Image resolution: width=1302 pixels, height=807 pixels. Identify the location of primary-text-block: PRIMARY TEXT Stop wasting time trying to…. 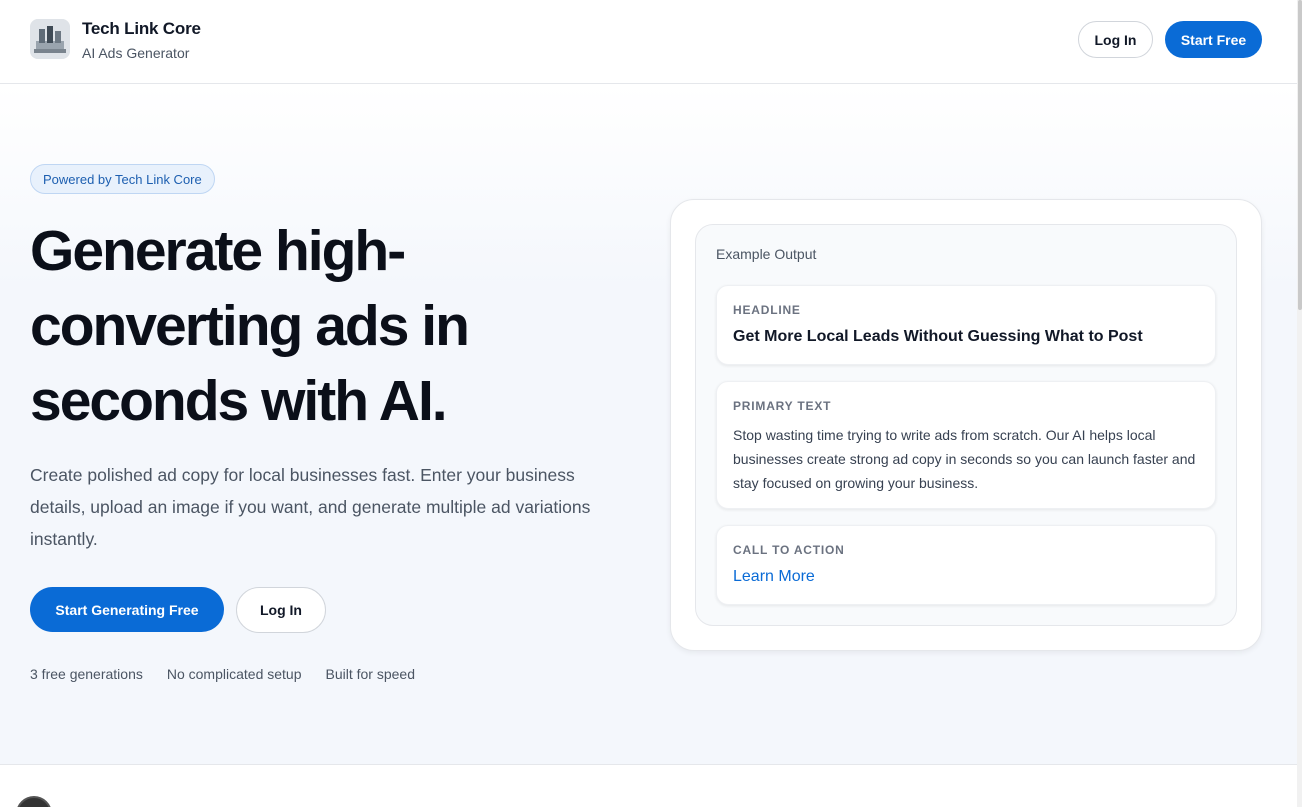
(966, 445).